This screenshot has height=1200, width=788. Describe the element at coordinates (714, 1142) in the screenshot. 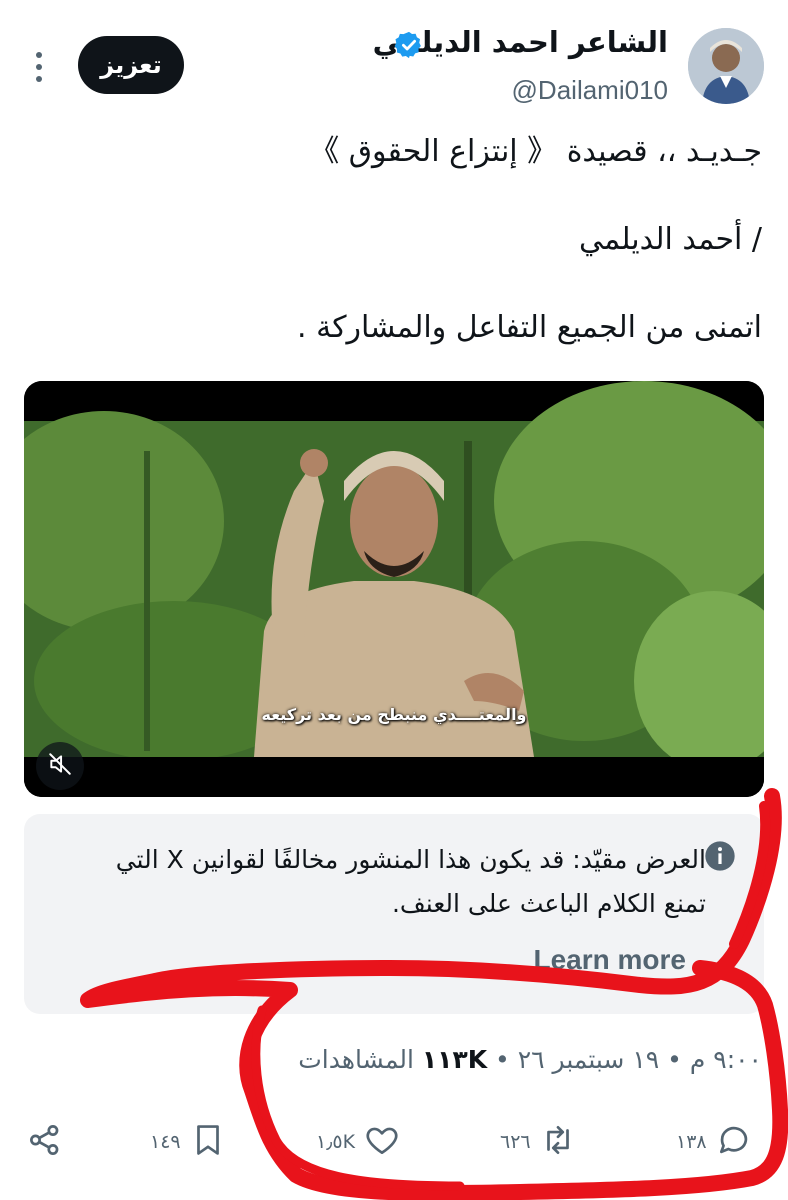

I see `reply-button: ١٣٨` at that location.